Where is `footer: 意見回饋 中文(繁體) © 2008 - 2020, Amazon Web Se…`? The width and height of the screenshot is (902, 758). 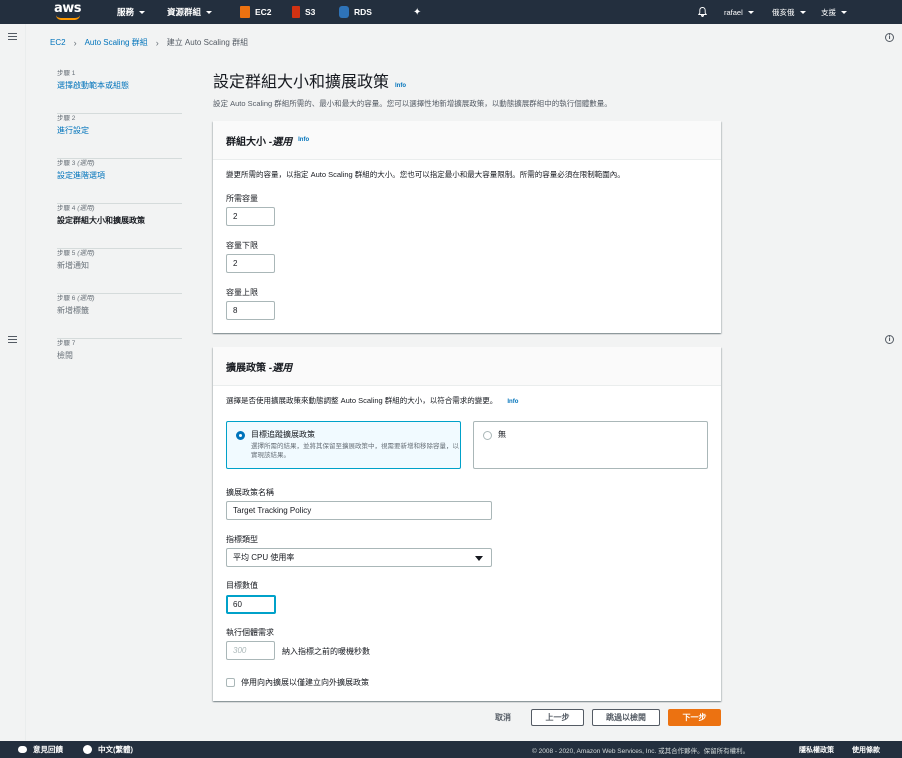 footer: 意見回饋 中文(繁體) © 2008 - 2020, Amazon Web Se… is located at coordinates (451, 749).